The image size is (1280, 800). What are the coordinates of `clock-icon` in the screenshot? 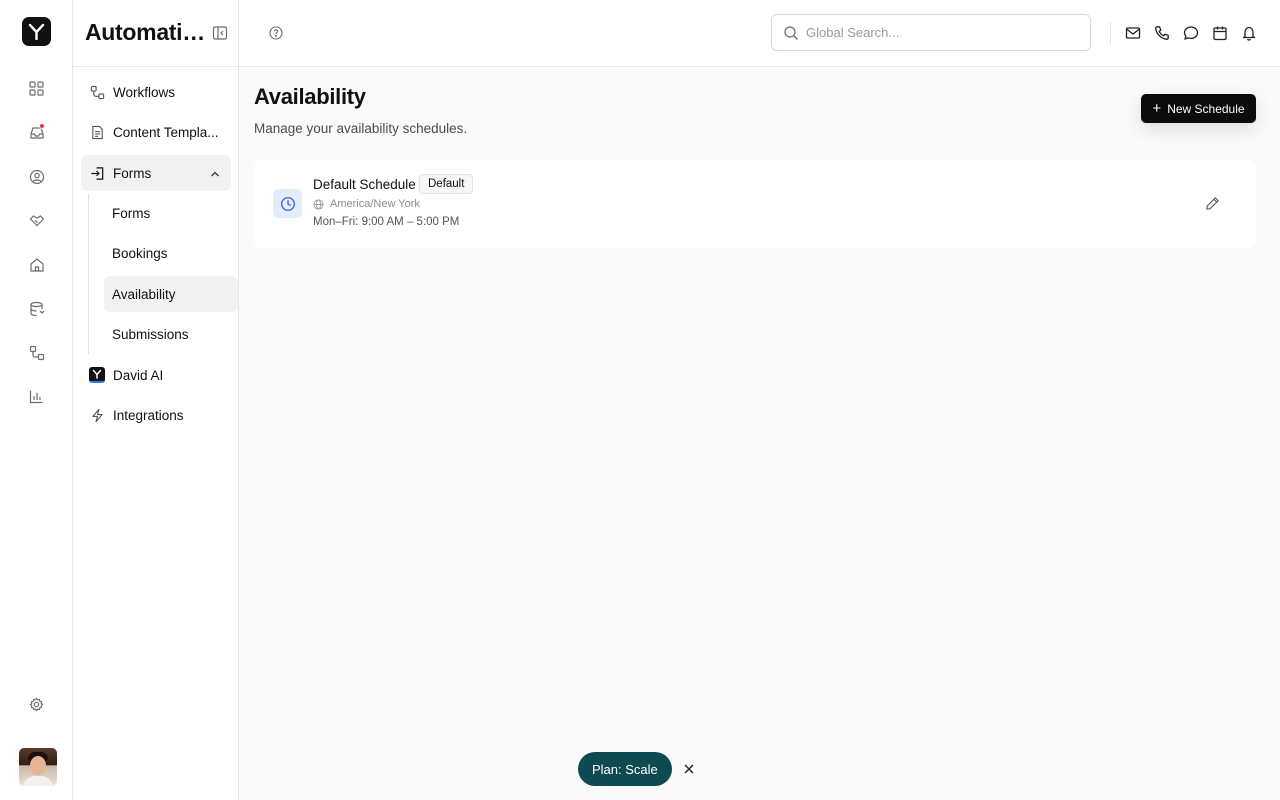 It's located at (287, 203).